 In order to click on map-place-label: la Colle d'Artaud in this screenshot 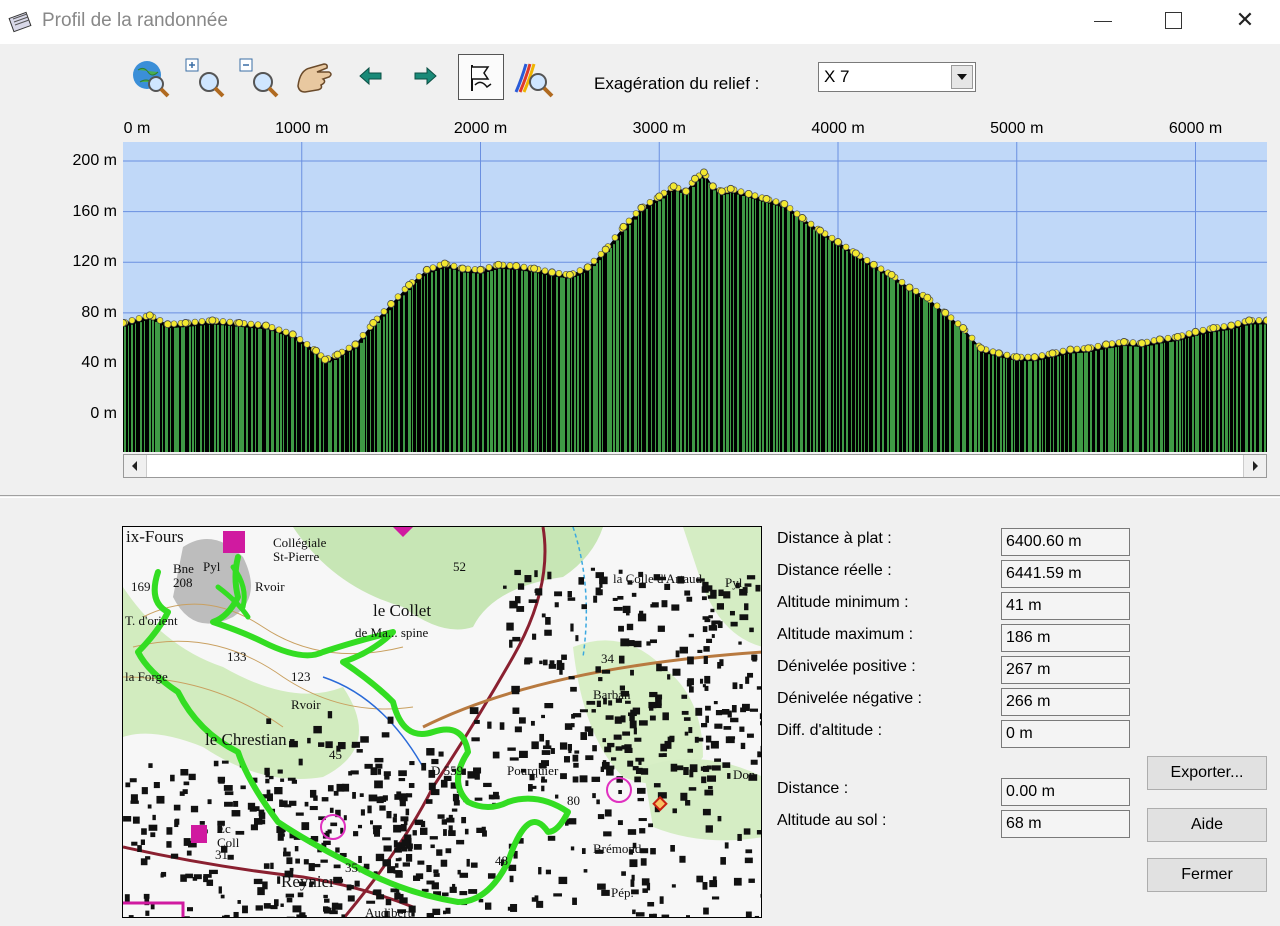, I will do `click(657, 578)`.